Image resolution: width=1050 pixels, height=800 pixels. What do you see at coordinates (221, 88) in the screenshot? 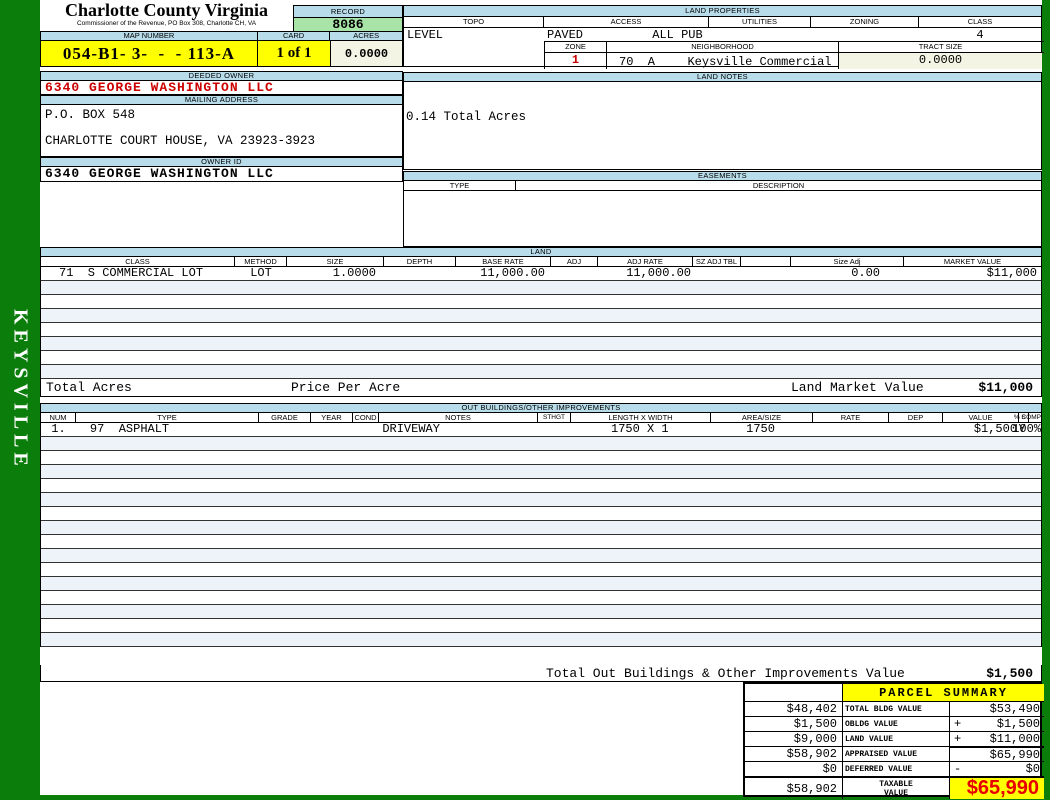
I see `deeded-owner-value: 6340 GEORGE WASHINGTON LLC` at bounding box center [221, 88].